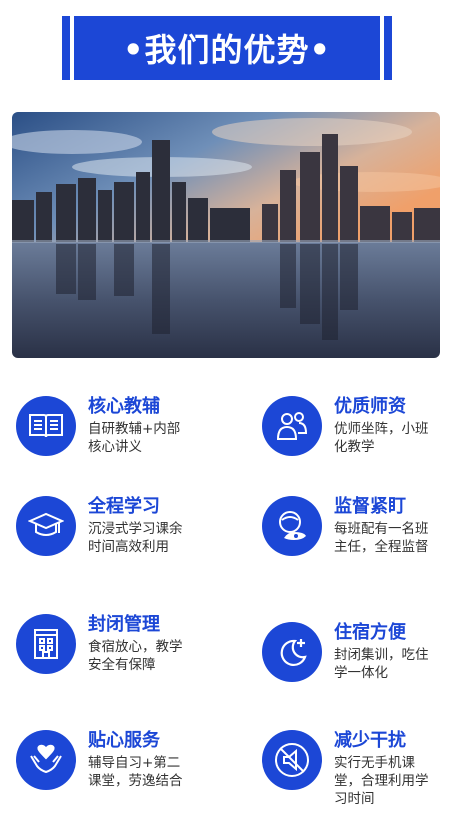  Describe the element at coordinates (381, 538) in the screenshot. I see `feature-description: 每班配有一名班主任，全程监督` at that location.